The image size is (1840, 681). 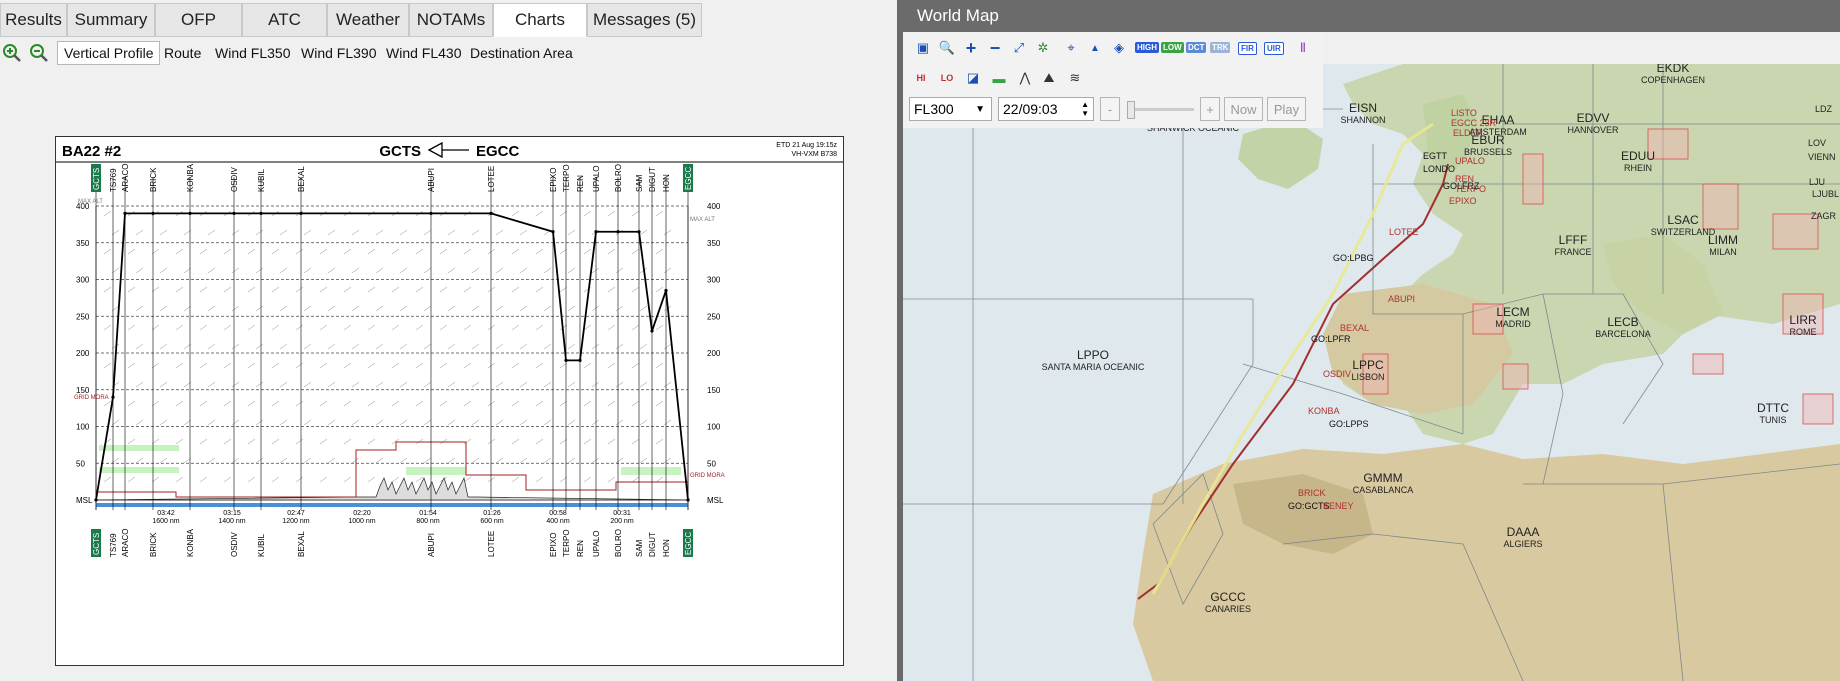 What do you see at coordinates (33, 20) in the screenshot?
I see `tab-results: Results` at bounding box center [33, 20].